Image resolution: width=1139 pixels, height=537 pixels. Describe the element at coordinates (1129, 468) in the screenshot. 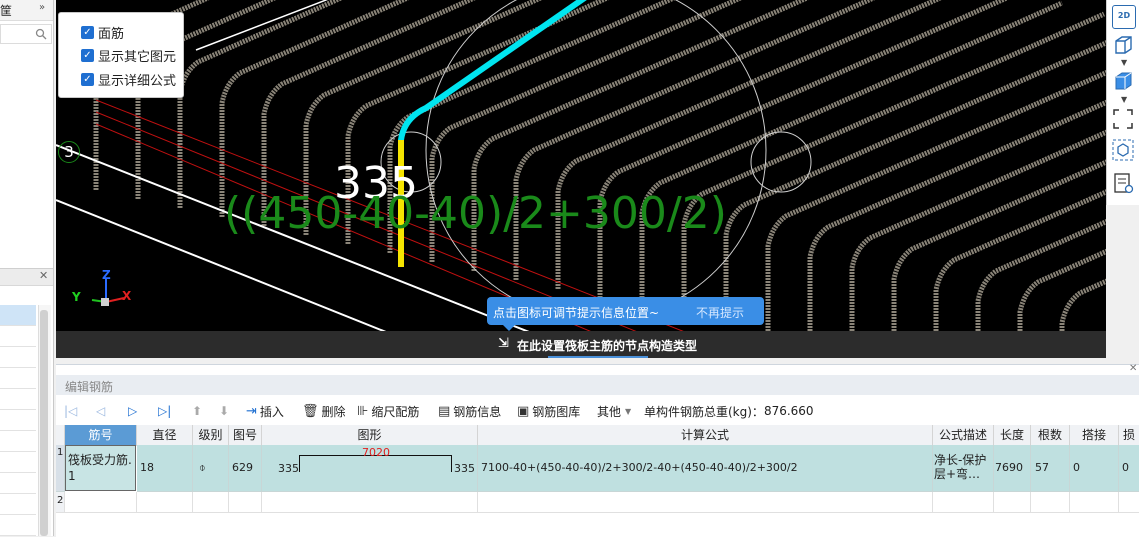

I see `table-cell-loss: 0` at that location.